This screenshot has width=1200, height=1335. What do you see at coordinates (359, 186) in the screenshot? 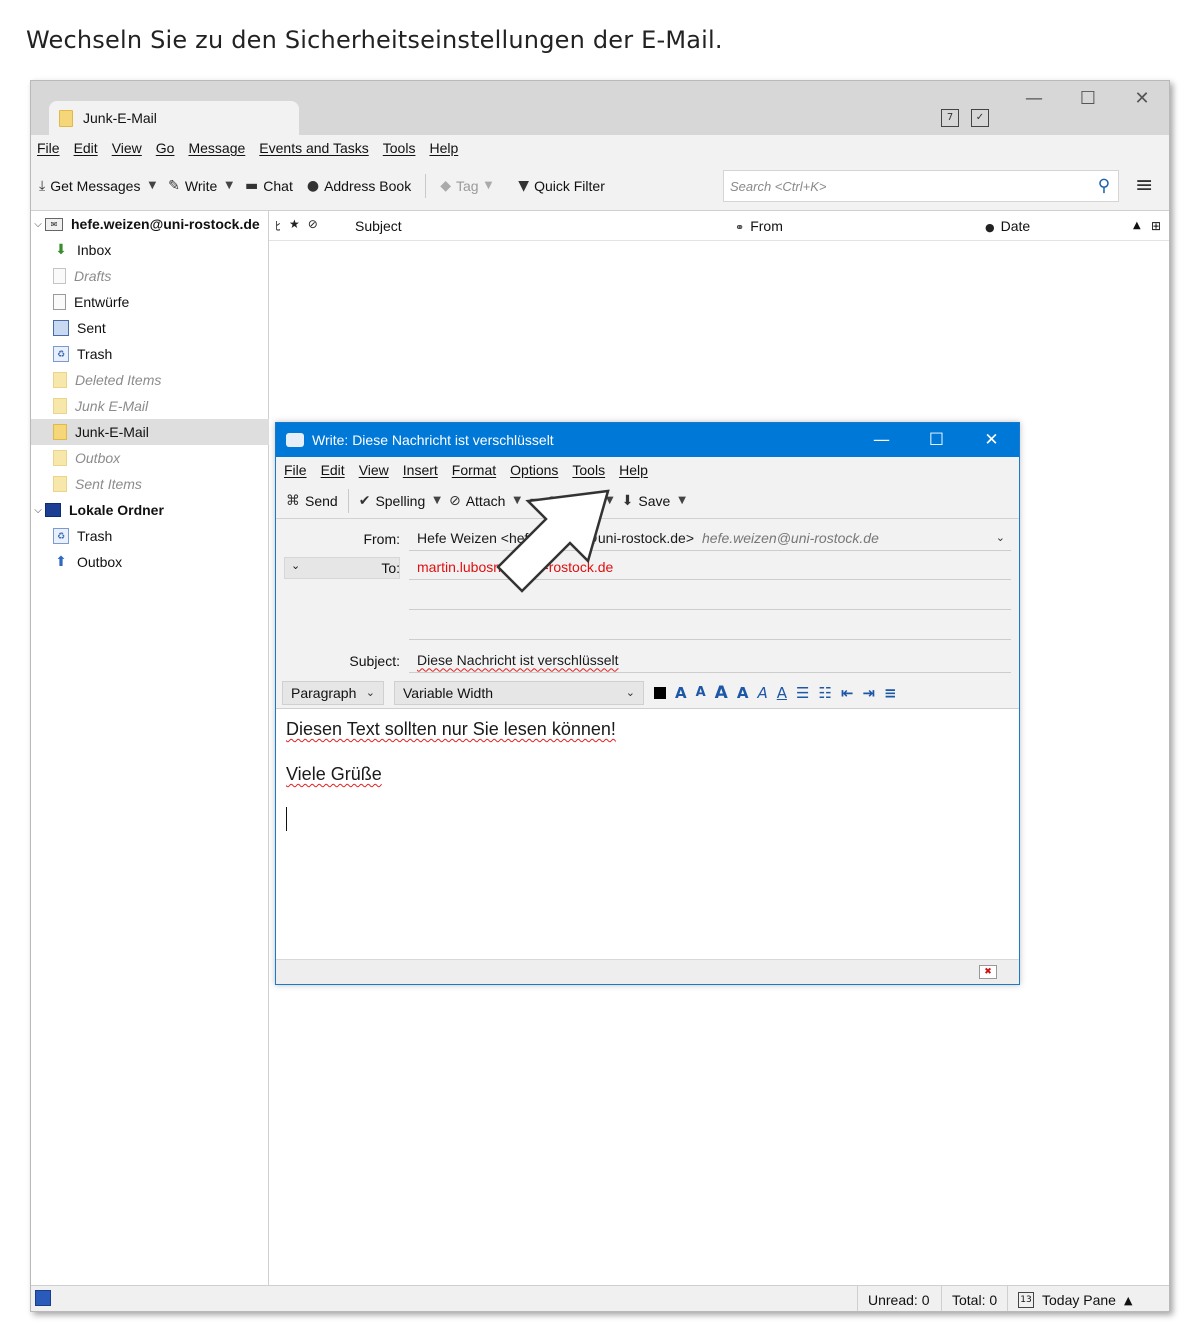
I see `address-book-button: ● Address Book` at bounding box center [359, 186].